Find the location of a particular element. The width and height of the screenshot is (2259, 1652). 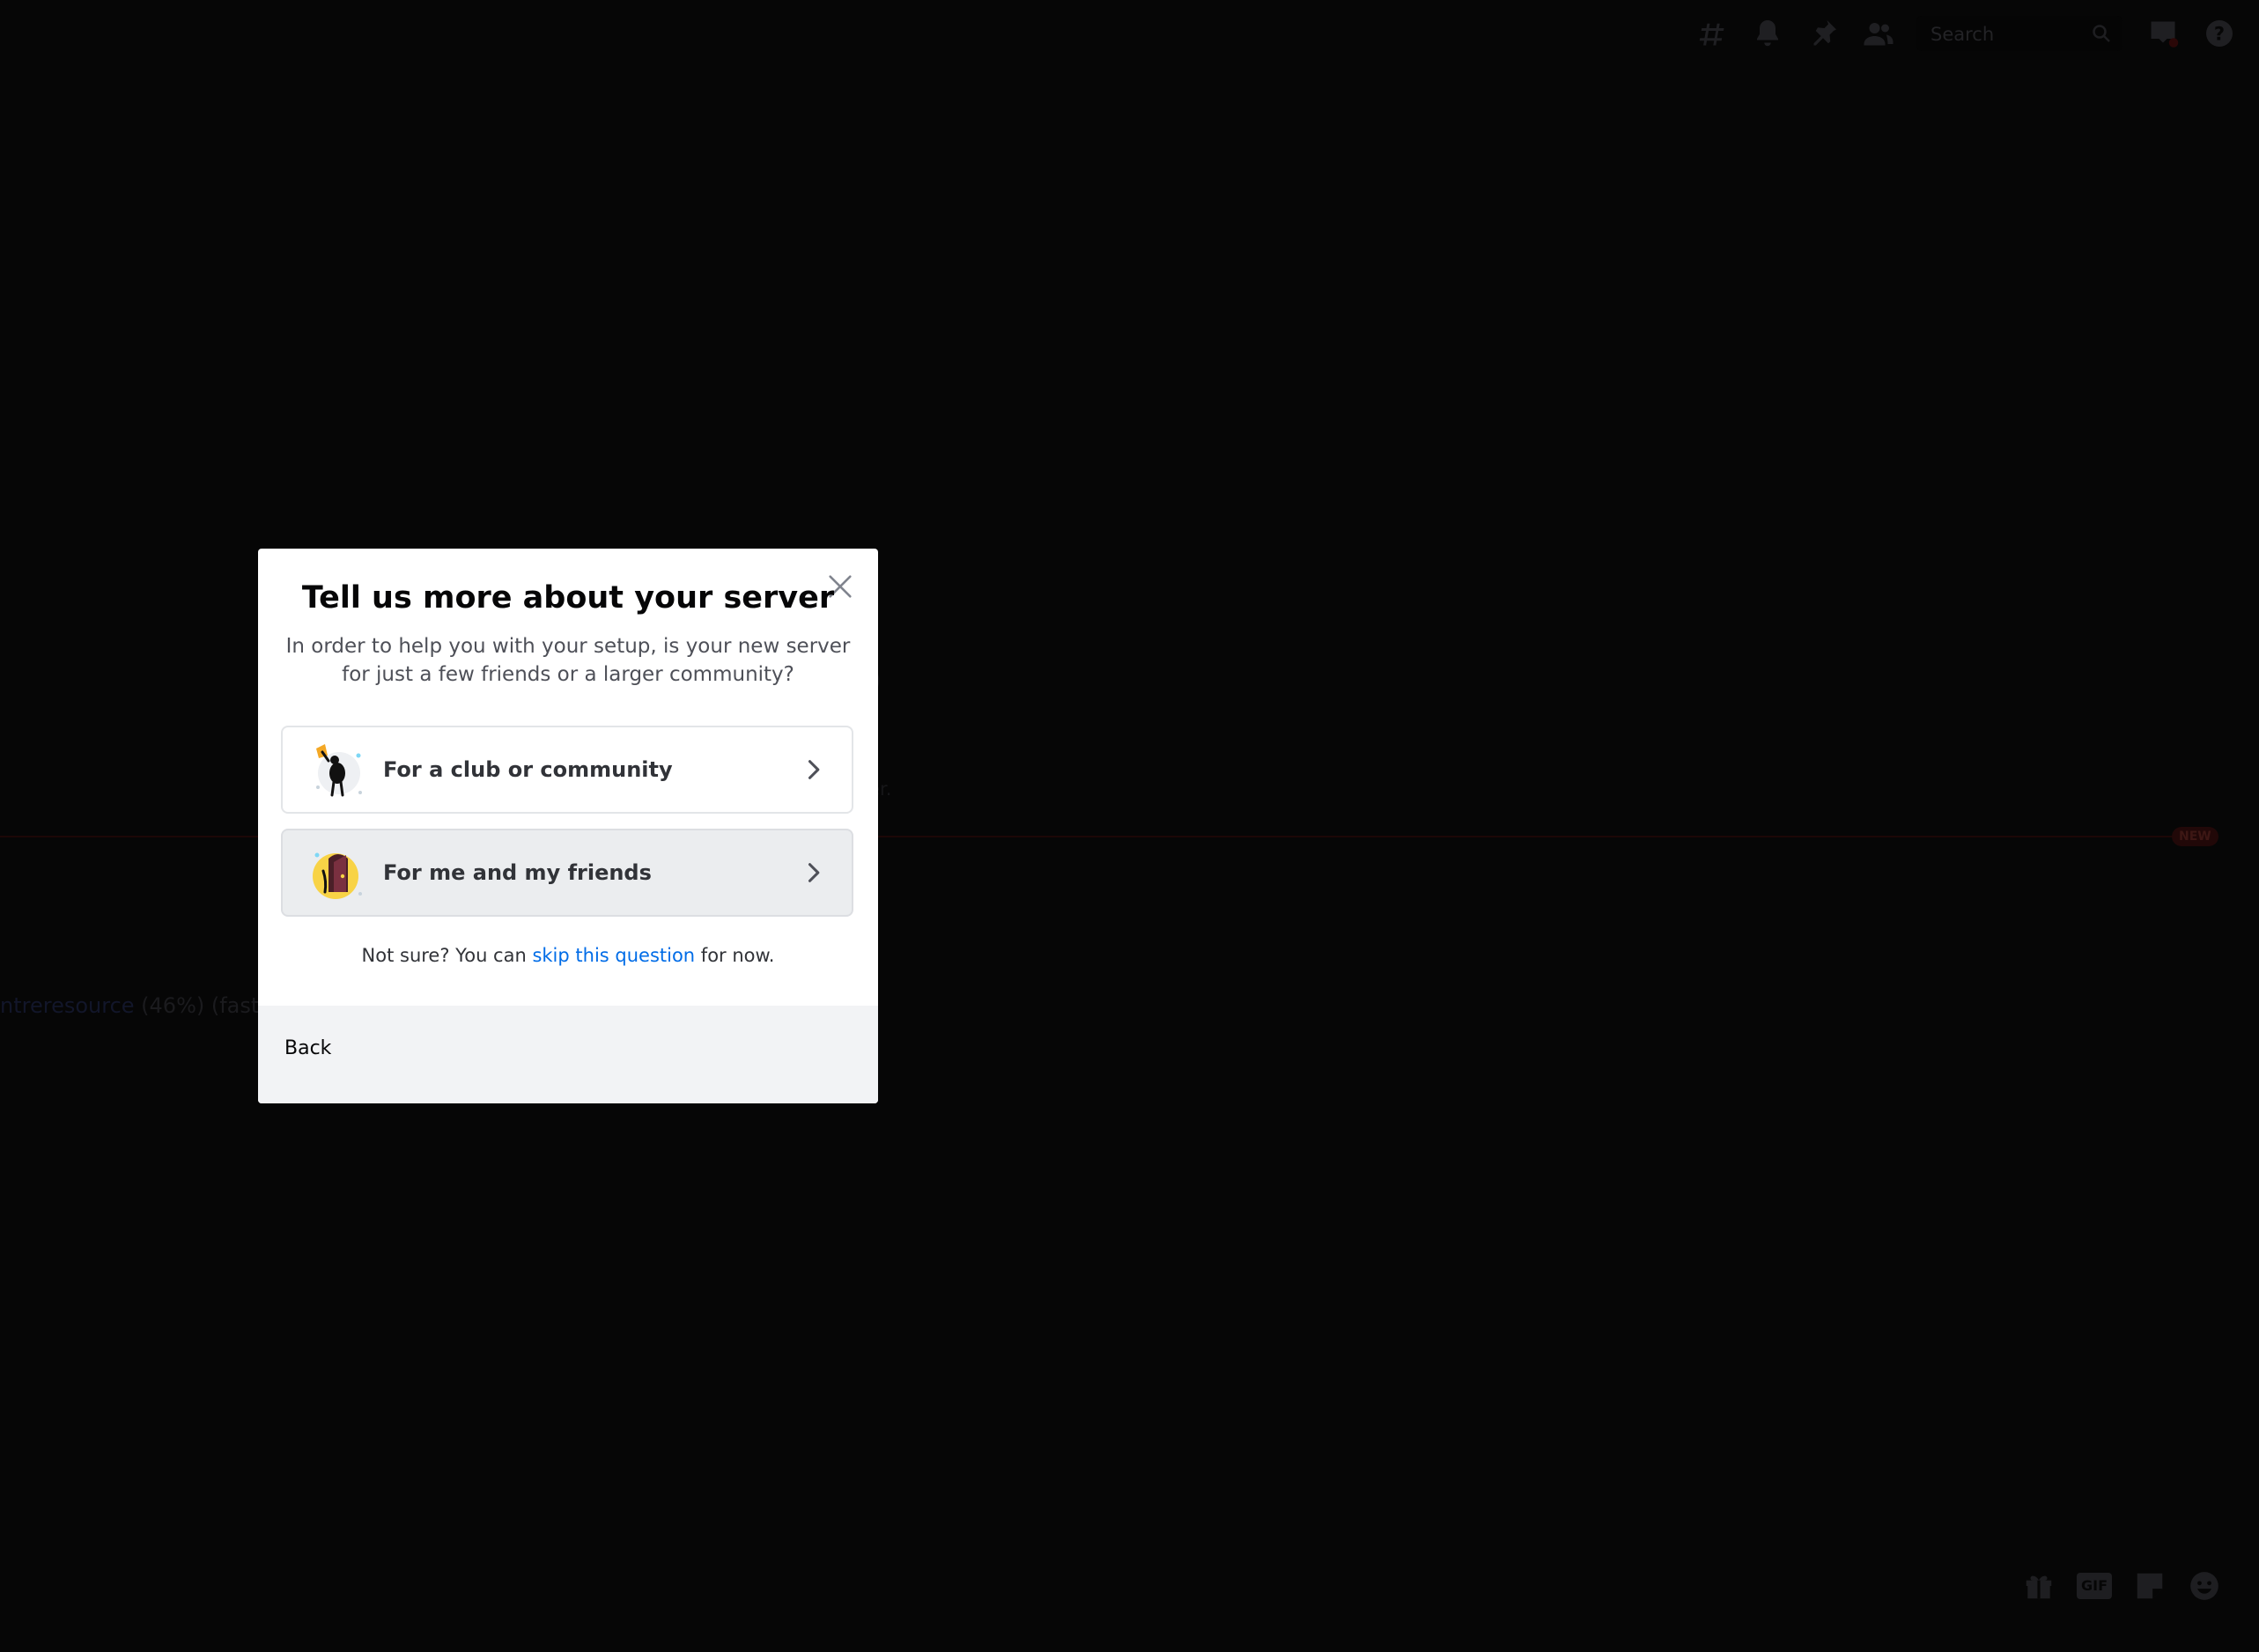

search-input is located at coordinates (2010, 34).